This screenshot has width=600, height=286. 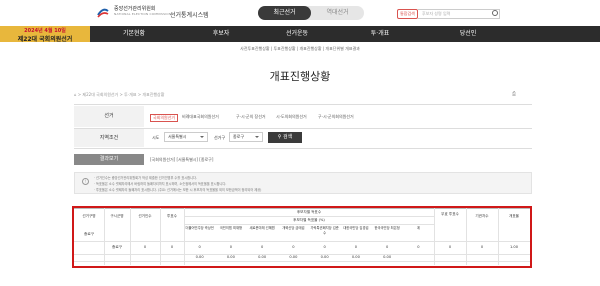 I want to click on cell-voters: 0, so click(x=172, y=247).